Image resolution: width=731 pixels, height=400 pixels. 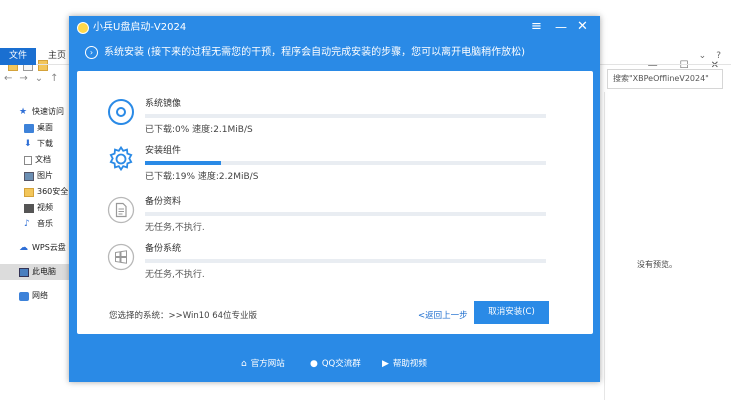 What do you see at coordinates (29, 208) in the screenshot?
I see `video-icon` at bounding box center [29, 208].